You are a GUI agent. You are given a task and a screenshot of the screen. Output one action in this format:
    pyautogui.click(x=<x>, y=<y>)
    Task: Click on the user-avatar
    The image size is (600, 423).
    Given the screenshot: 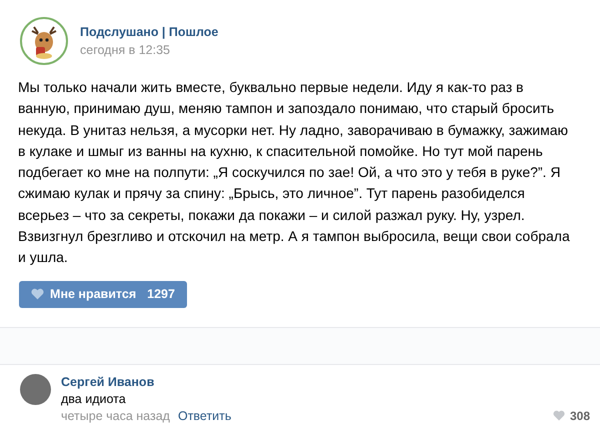 What is the action you would take?
    pyautogui.click(x=35, y=389)
    